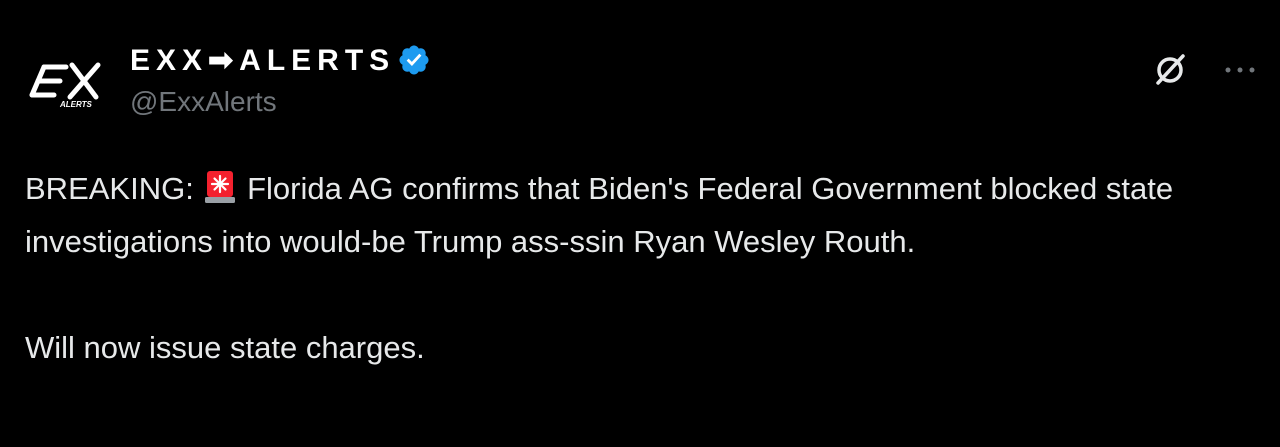 The image size is (1280, 447). I want to click on rotating-light-icon, so click(220, 187).